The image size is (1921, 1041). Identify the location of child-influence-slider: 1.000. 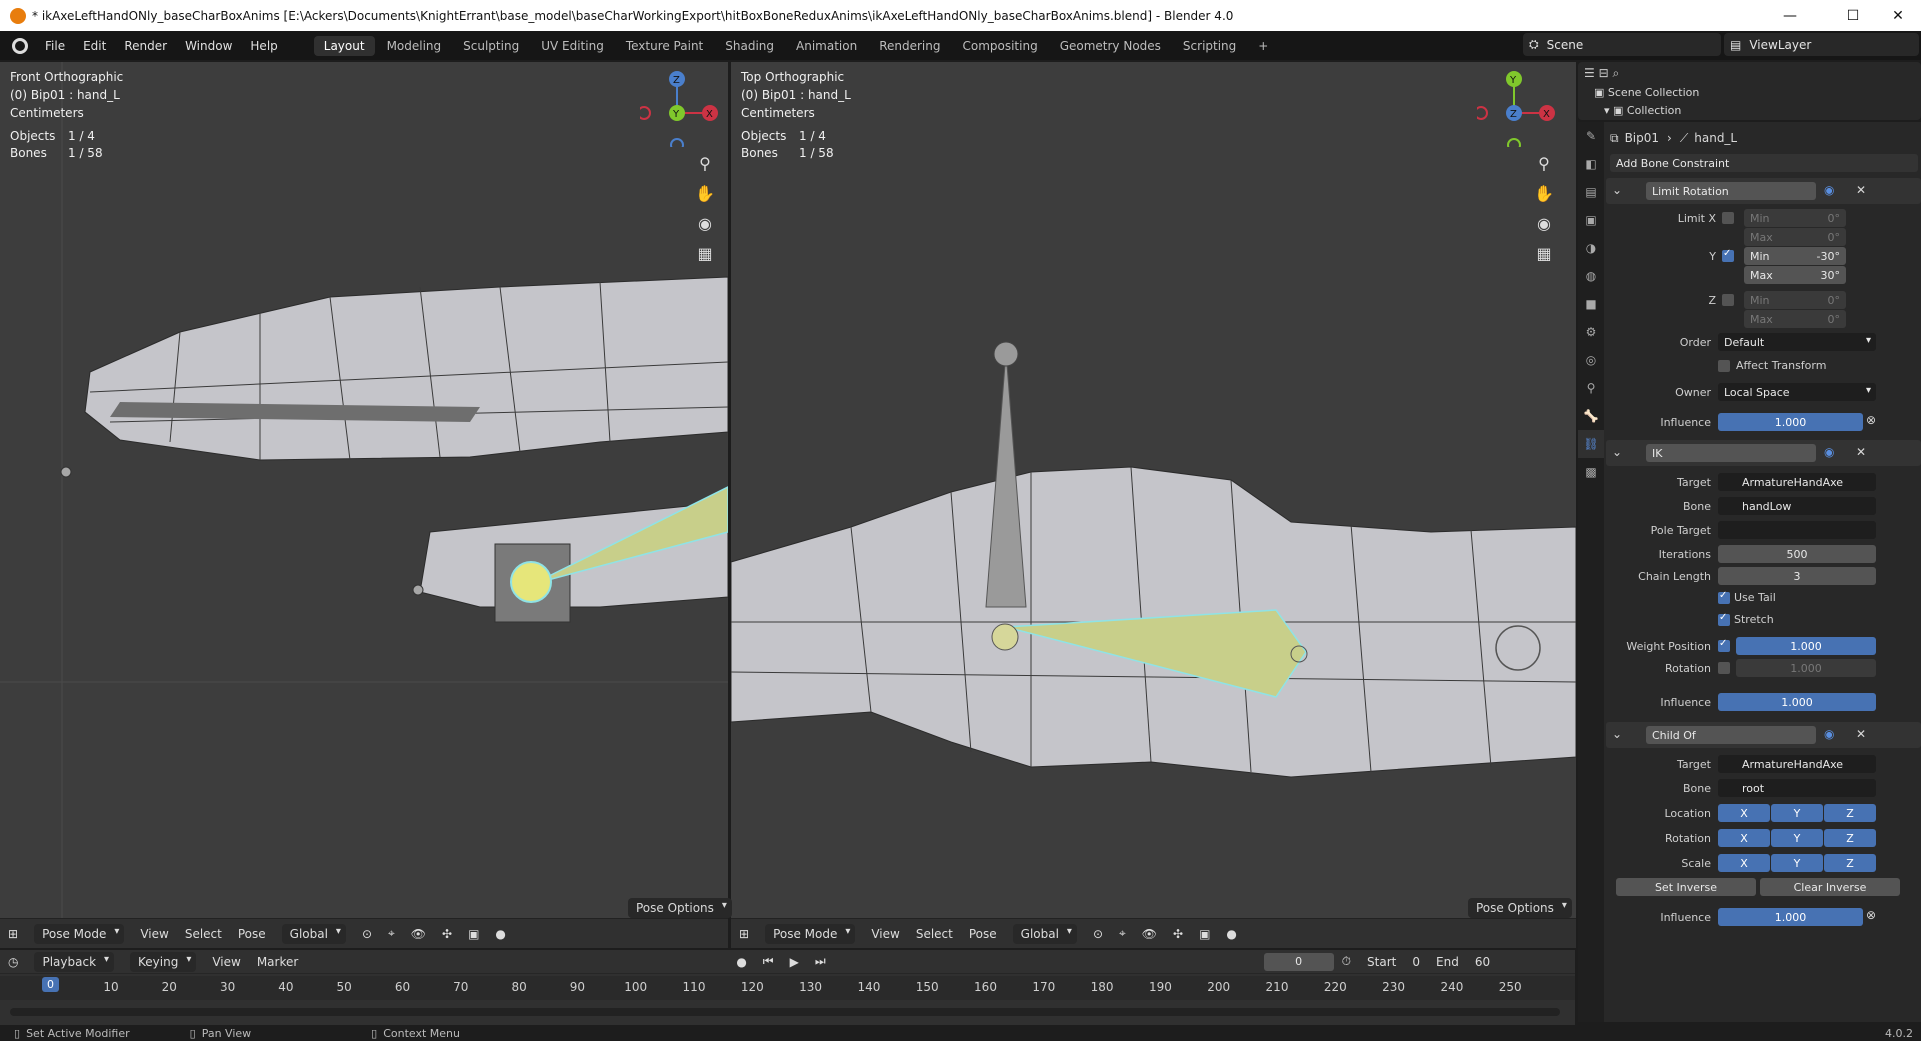
(1790, 917).